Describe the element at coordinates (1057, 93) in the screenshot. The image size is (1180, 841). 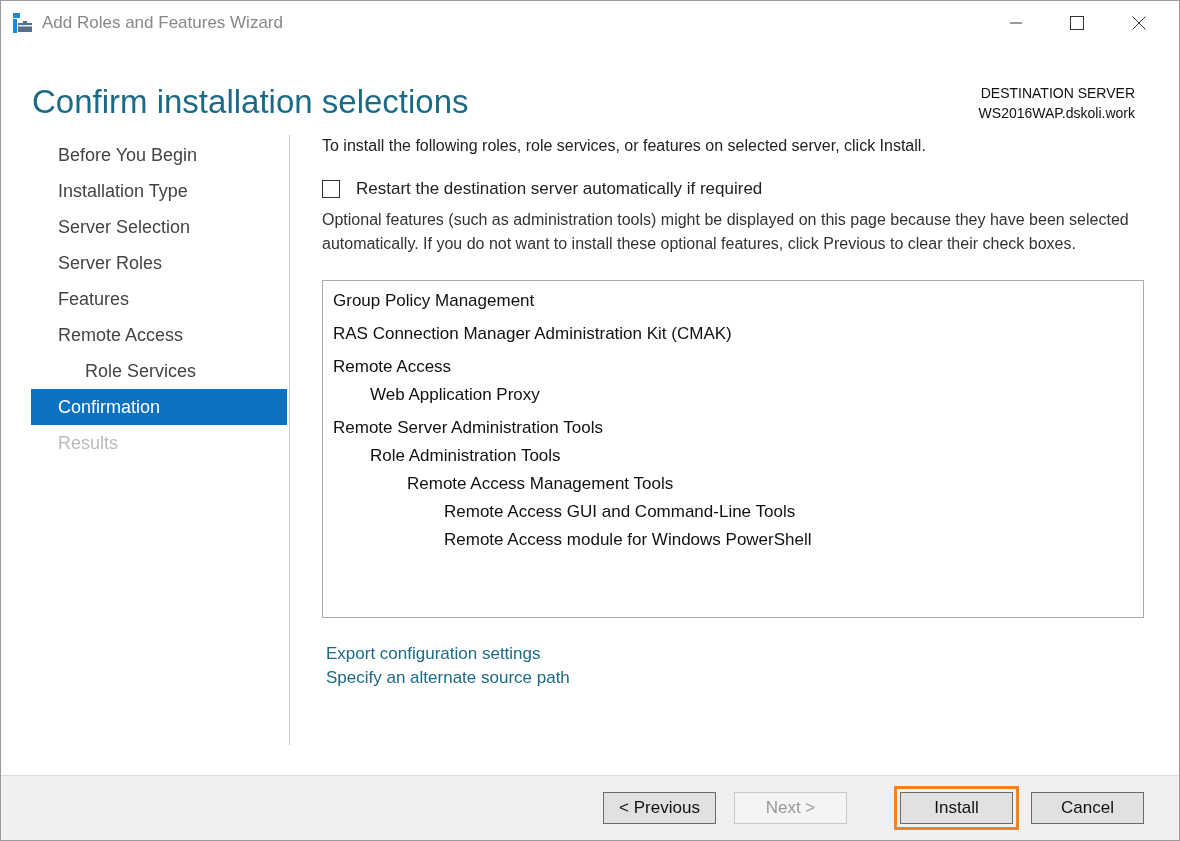
I see `destination-label: DESTINATION SERVER` at that location.